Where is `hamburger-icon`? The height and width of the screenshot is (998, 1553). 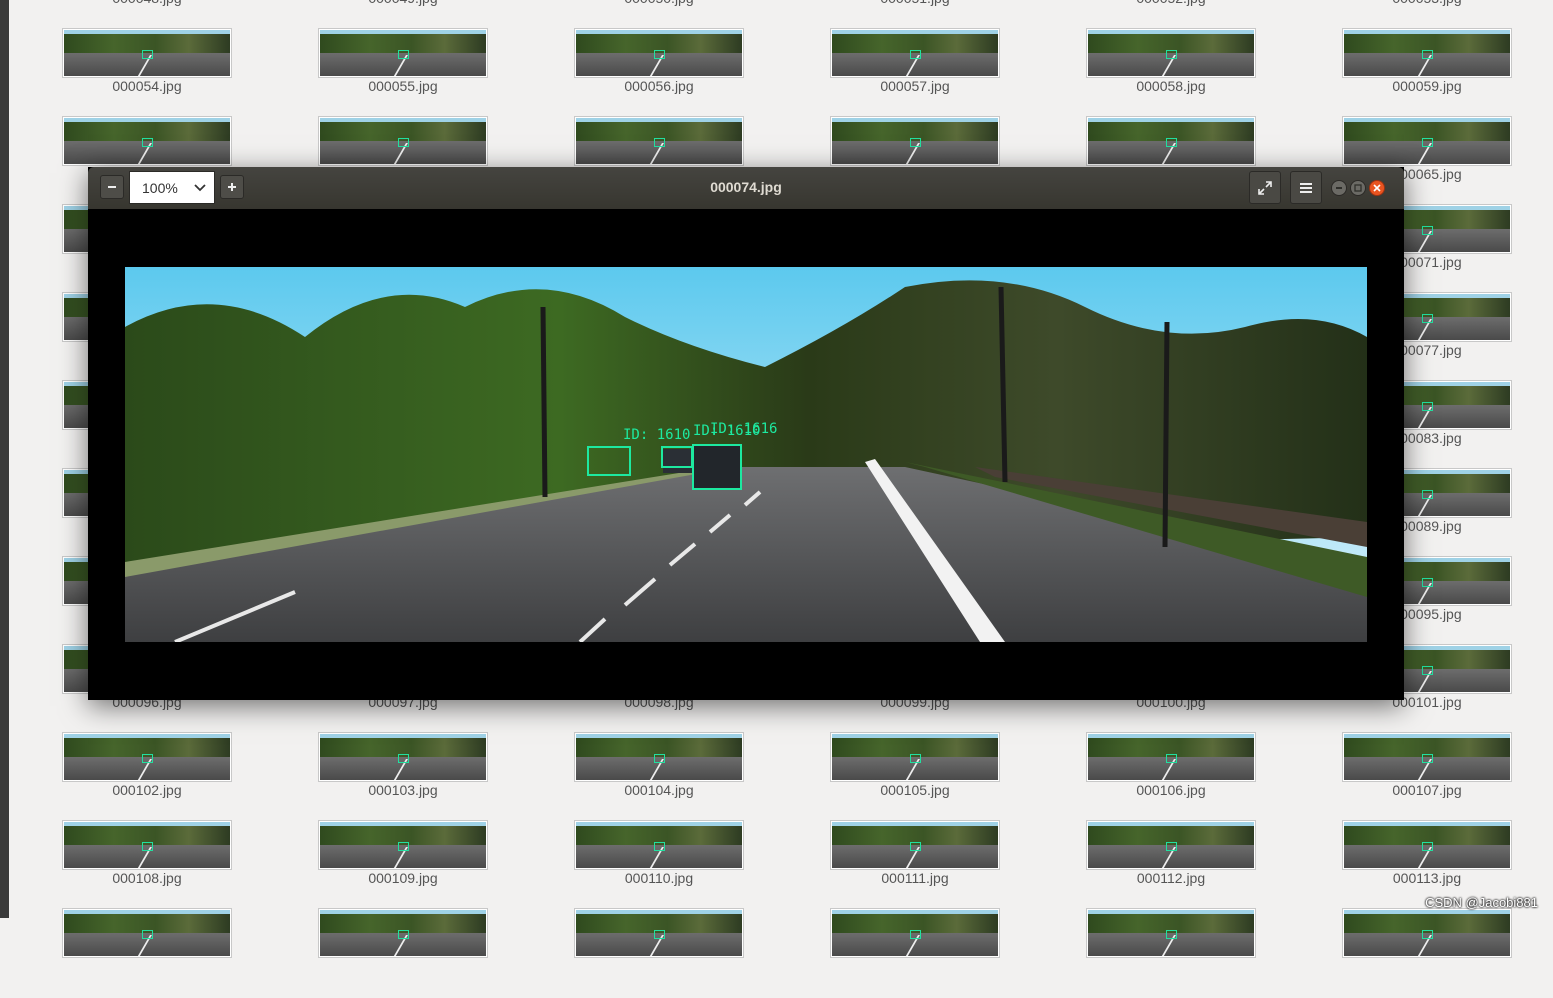 hamburger-icon is located at coordinates (1306, 187).